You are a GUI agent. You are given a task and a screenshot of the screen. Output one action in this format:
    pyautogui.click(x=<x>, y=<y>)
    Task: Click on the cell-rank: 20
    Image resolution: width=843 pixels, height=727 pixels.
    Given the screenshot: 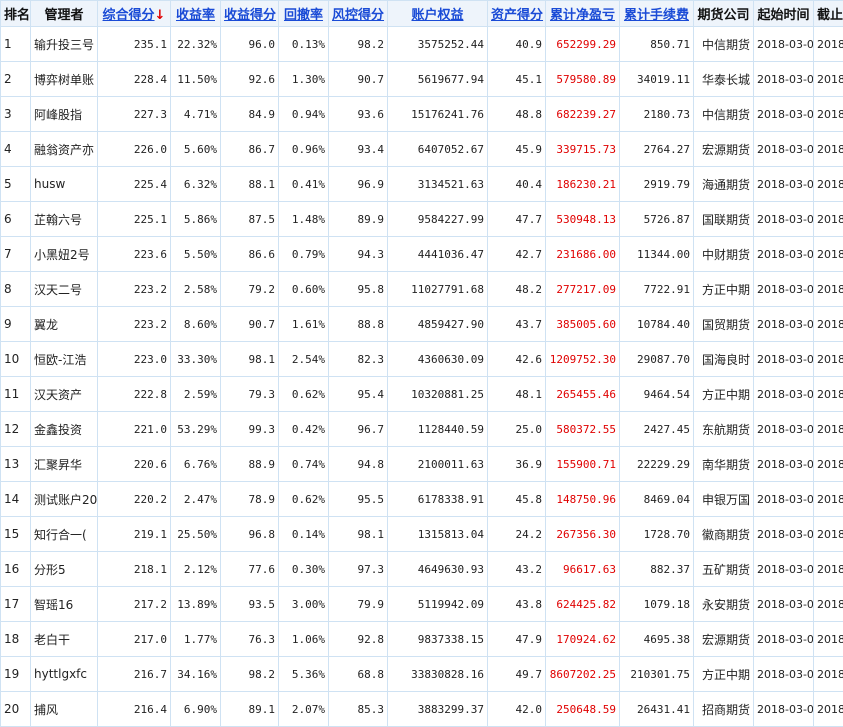 What is the action you would take?
    pyautogui.click(x=16, y=709)
    